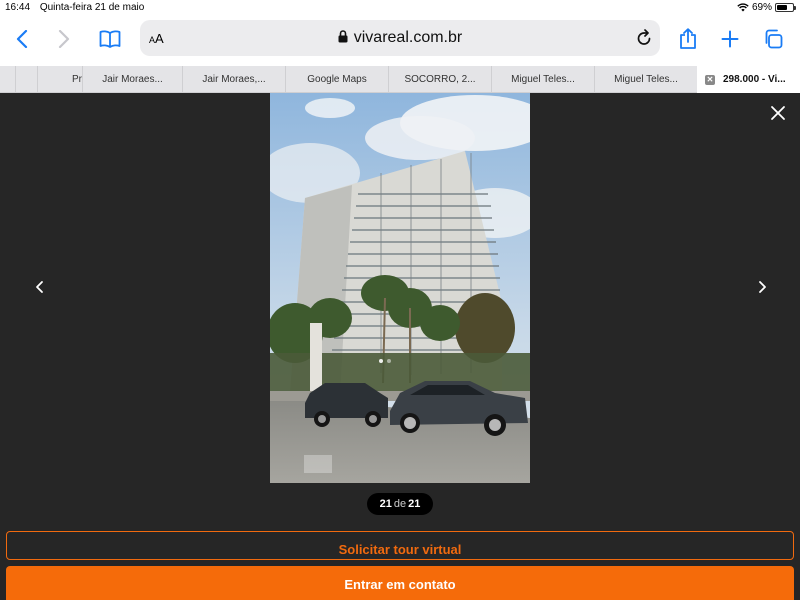  Describe the element at coordinates (18, 7) in the screenshot. I see `status-time: 16:44` at that location.